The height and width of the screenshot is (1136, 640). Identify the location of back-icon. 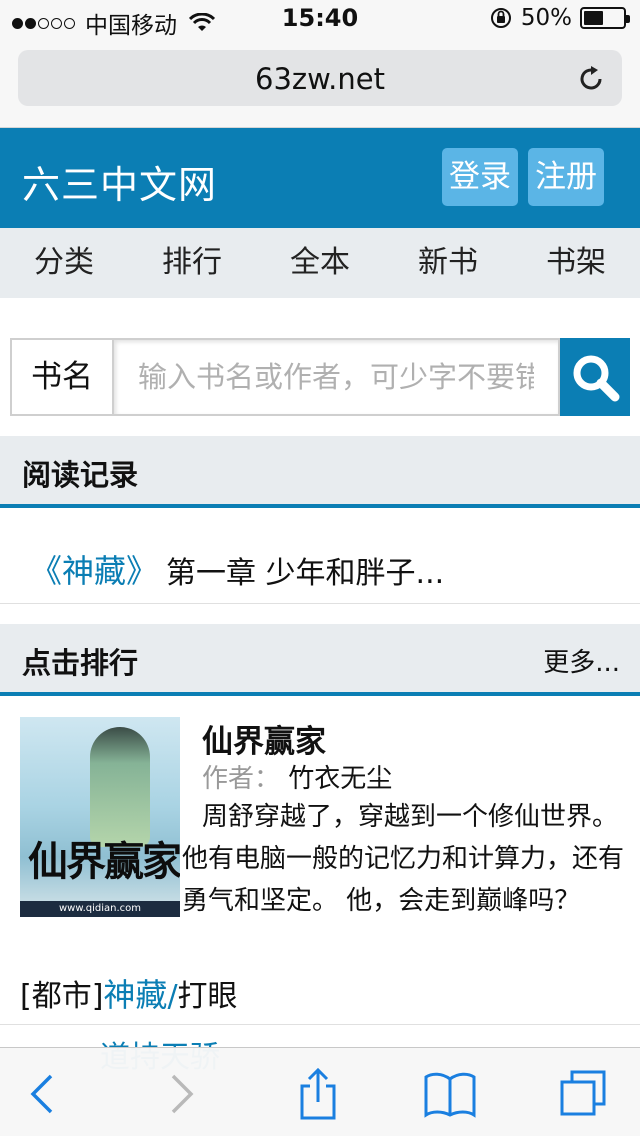
(41, 1094).